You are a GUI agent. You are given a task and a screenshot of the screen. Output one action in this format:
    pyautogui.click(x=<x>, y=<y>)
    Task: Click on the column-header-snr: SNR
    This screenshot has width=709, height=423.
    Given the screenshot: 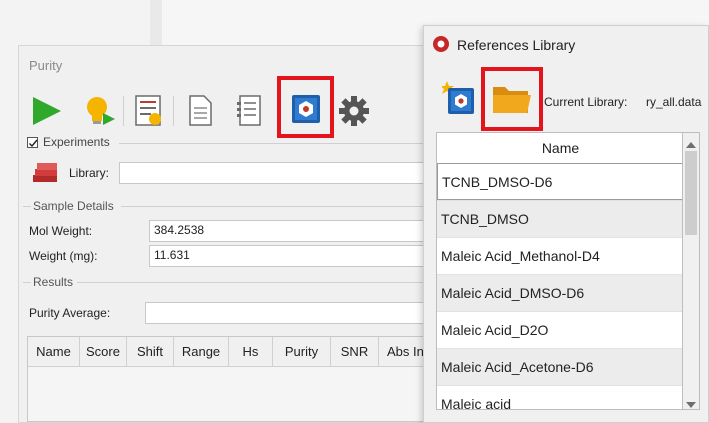 What is the action you would take?
    pyautogui.click(x=355, y=352)
    